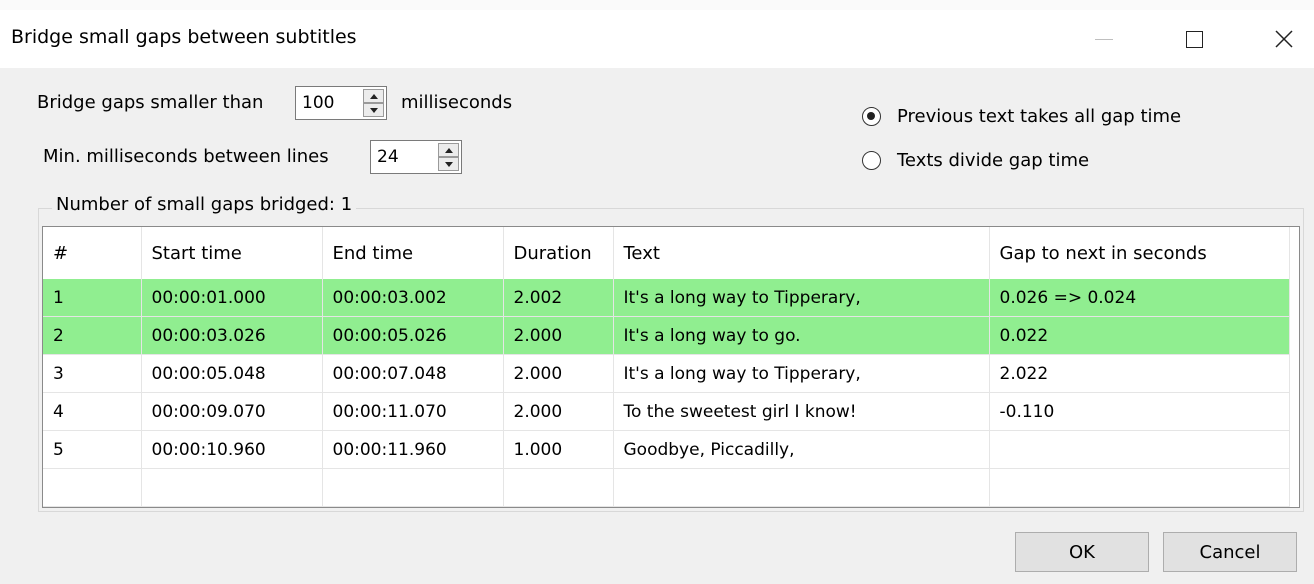 The image size is (1314, 584). I want to click on cell-duration: 1.000, so click(558, 449).